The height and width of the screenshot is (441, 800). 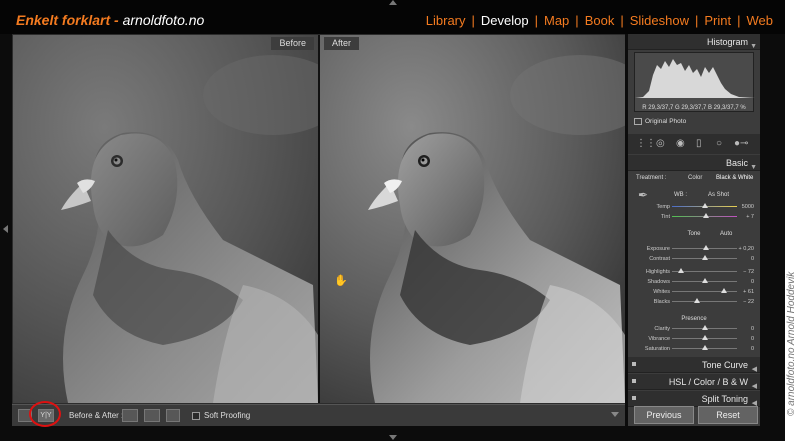 I want to click on before-after-label: Before & After :, so click(x=96, y=415).